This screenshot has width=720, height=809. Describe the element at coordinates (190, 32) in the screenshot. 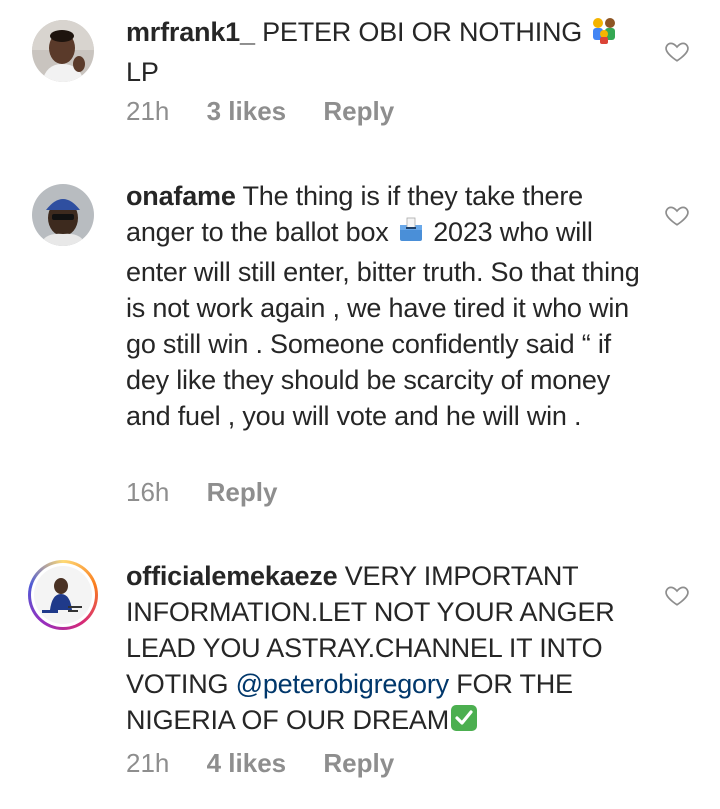

I see `username: mrfrank1_` at that location.